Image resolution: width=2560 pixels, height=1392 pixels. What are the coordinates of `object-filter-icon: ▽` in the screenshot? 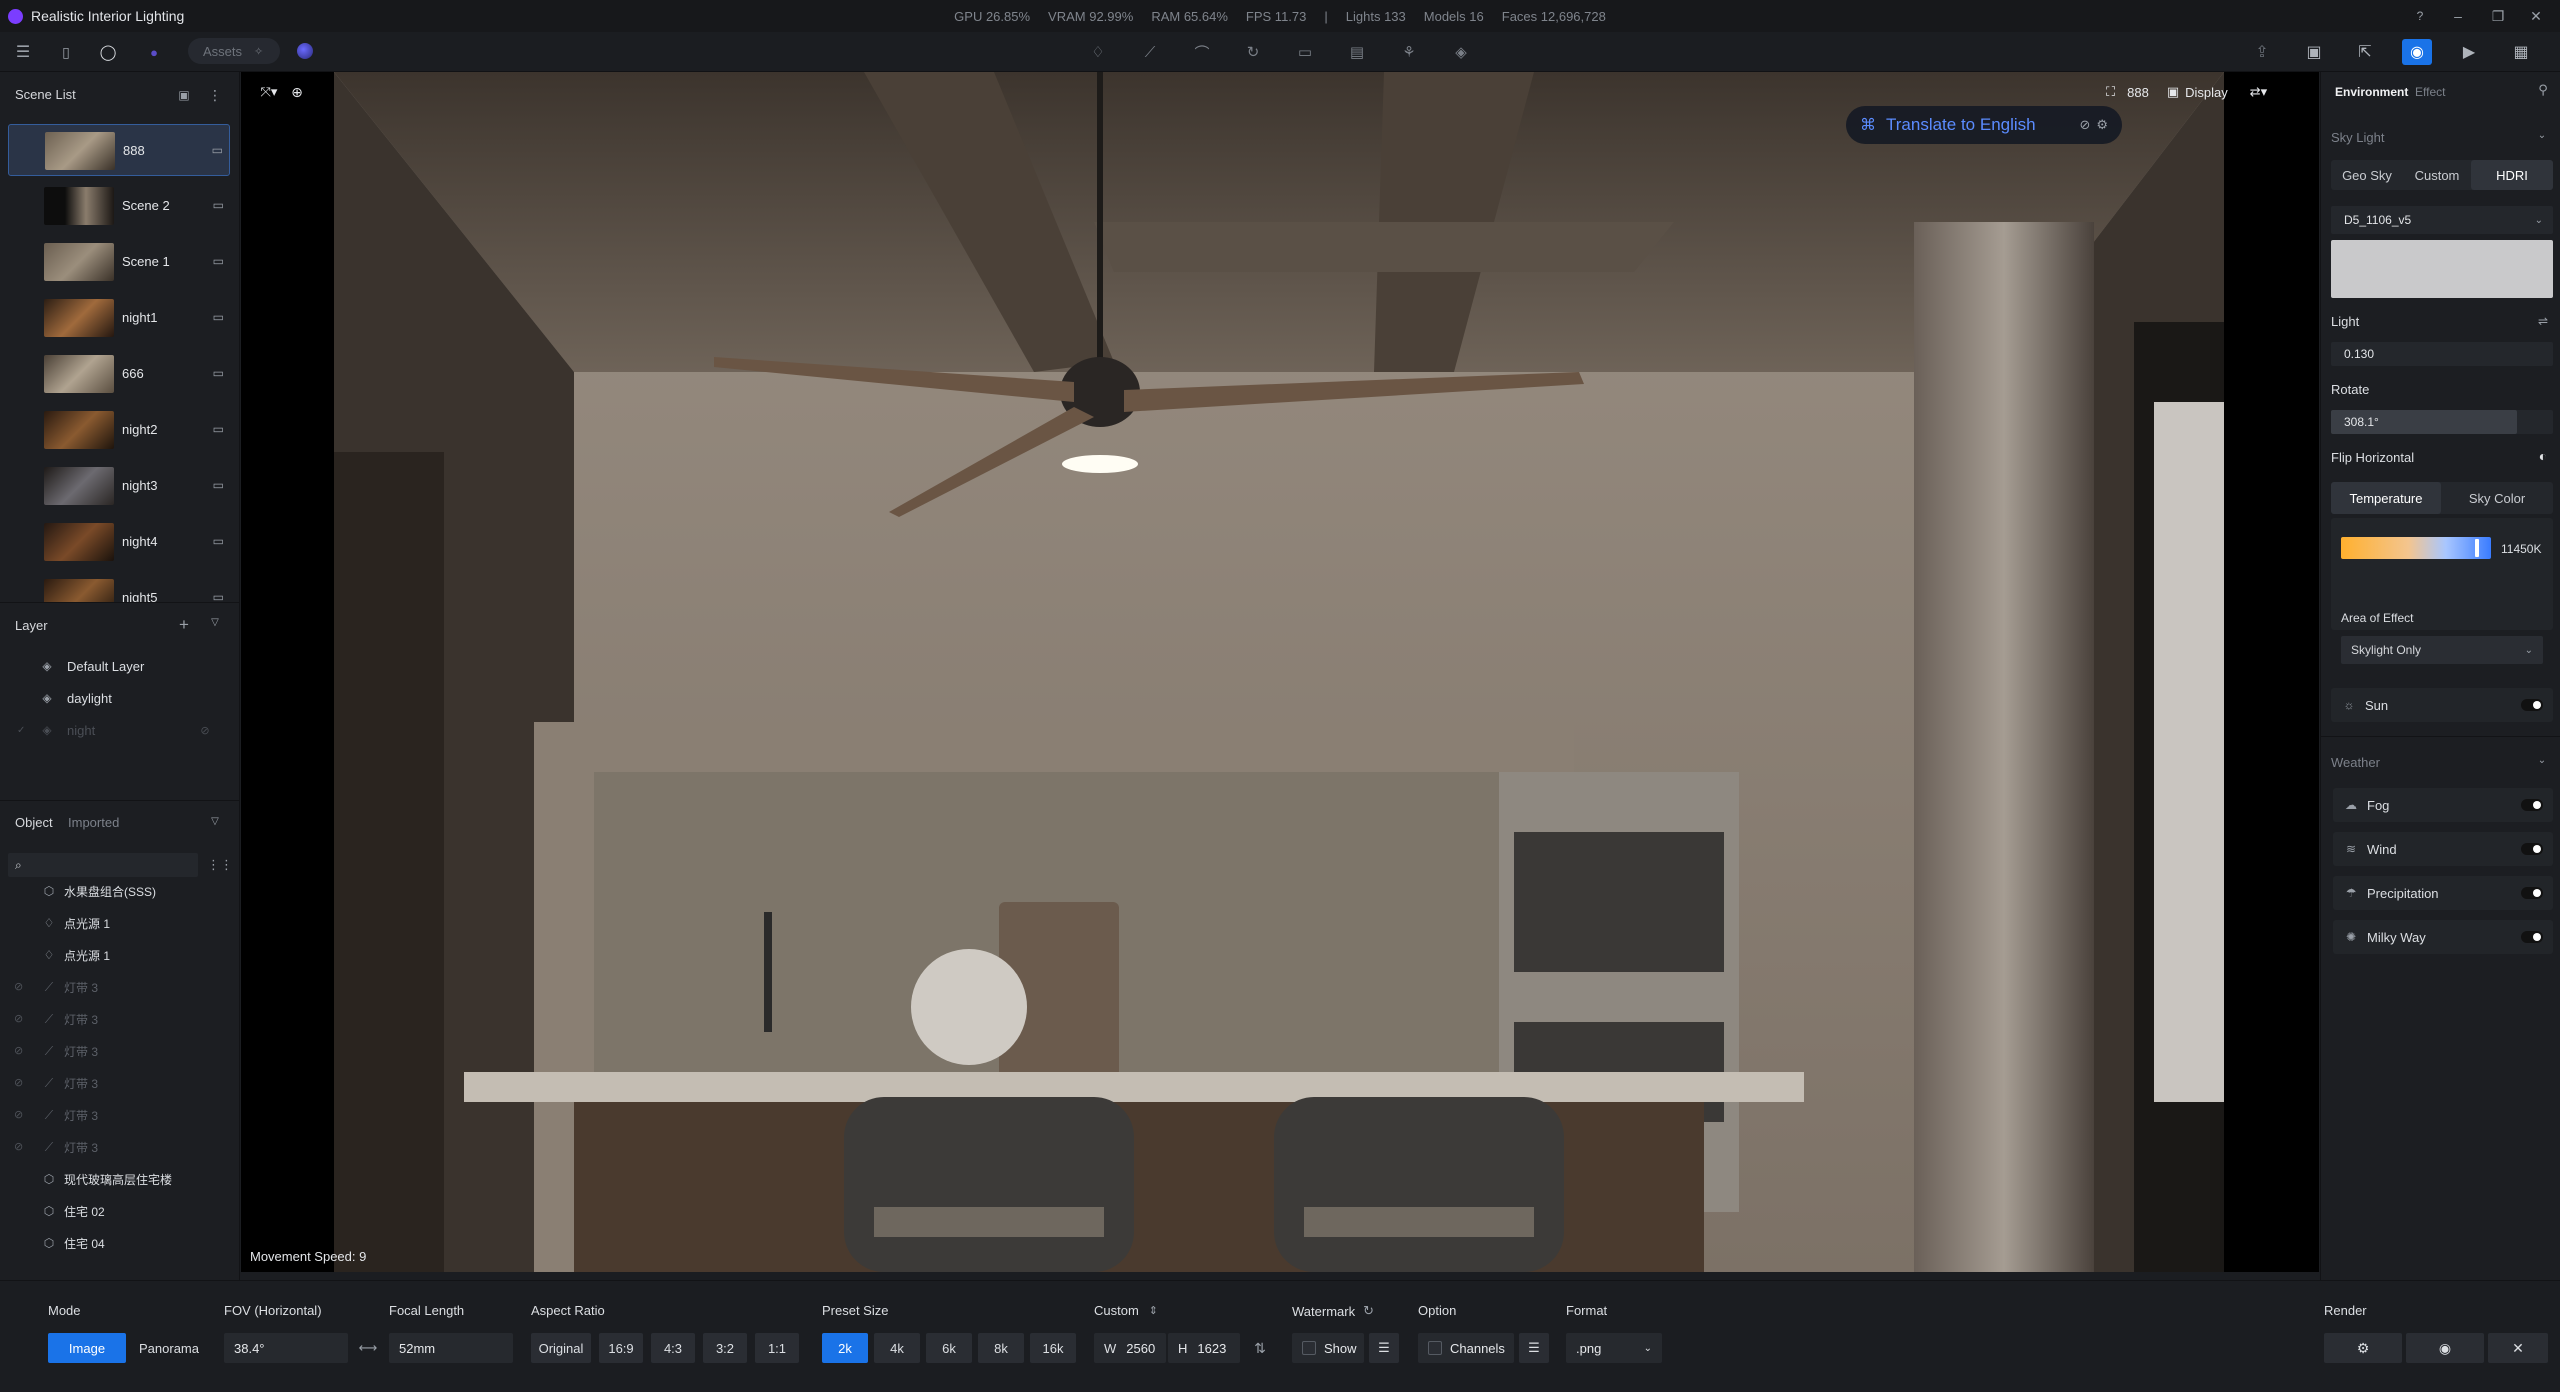 It's located at (215, 821).